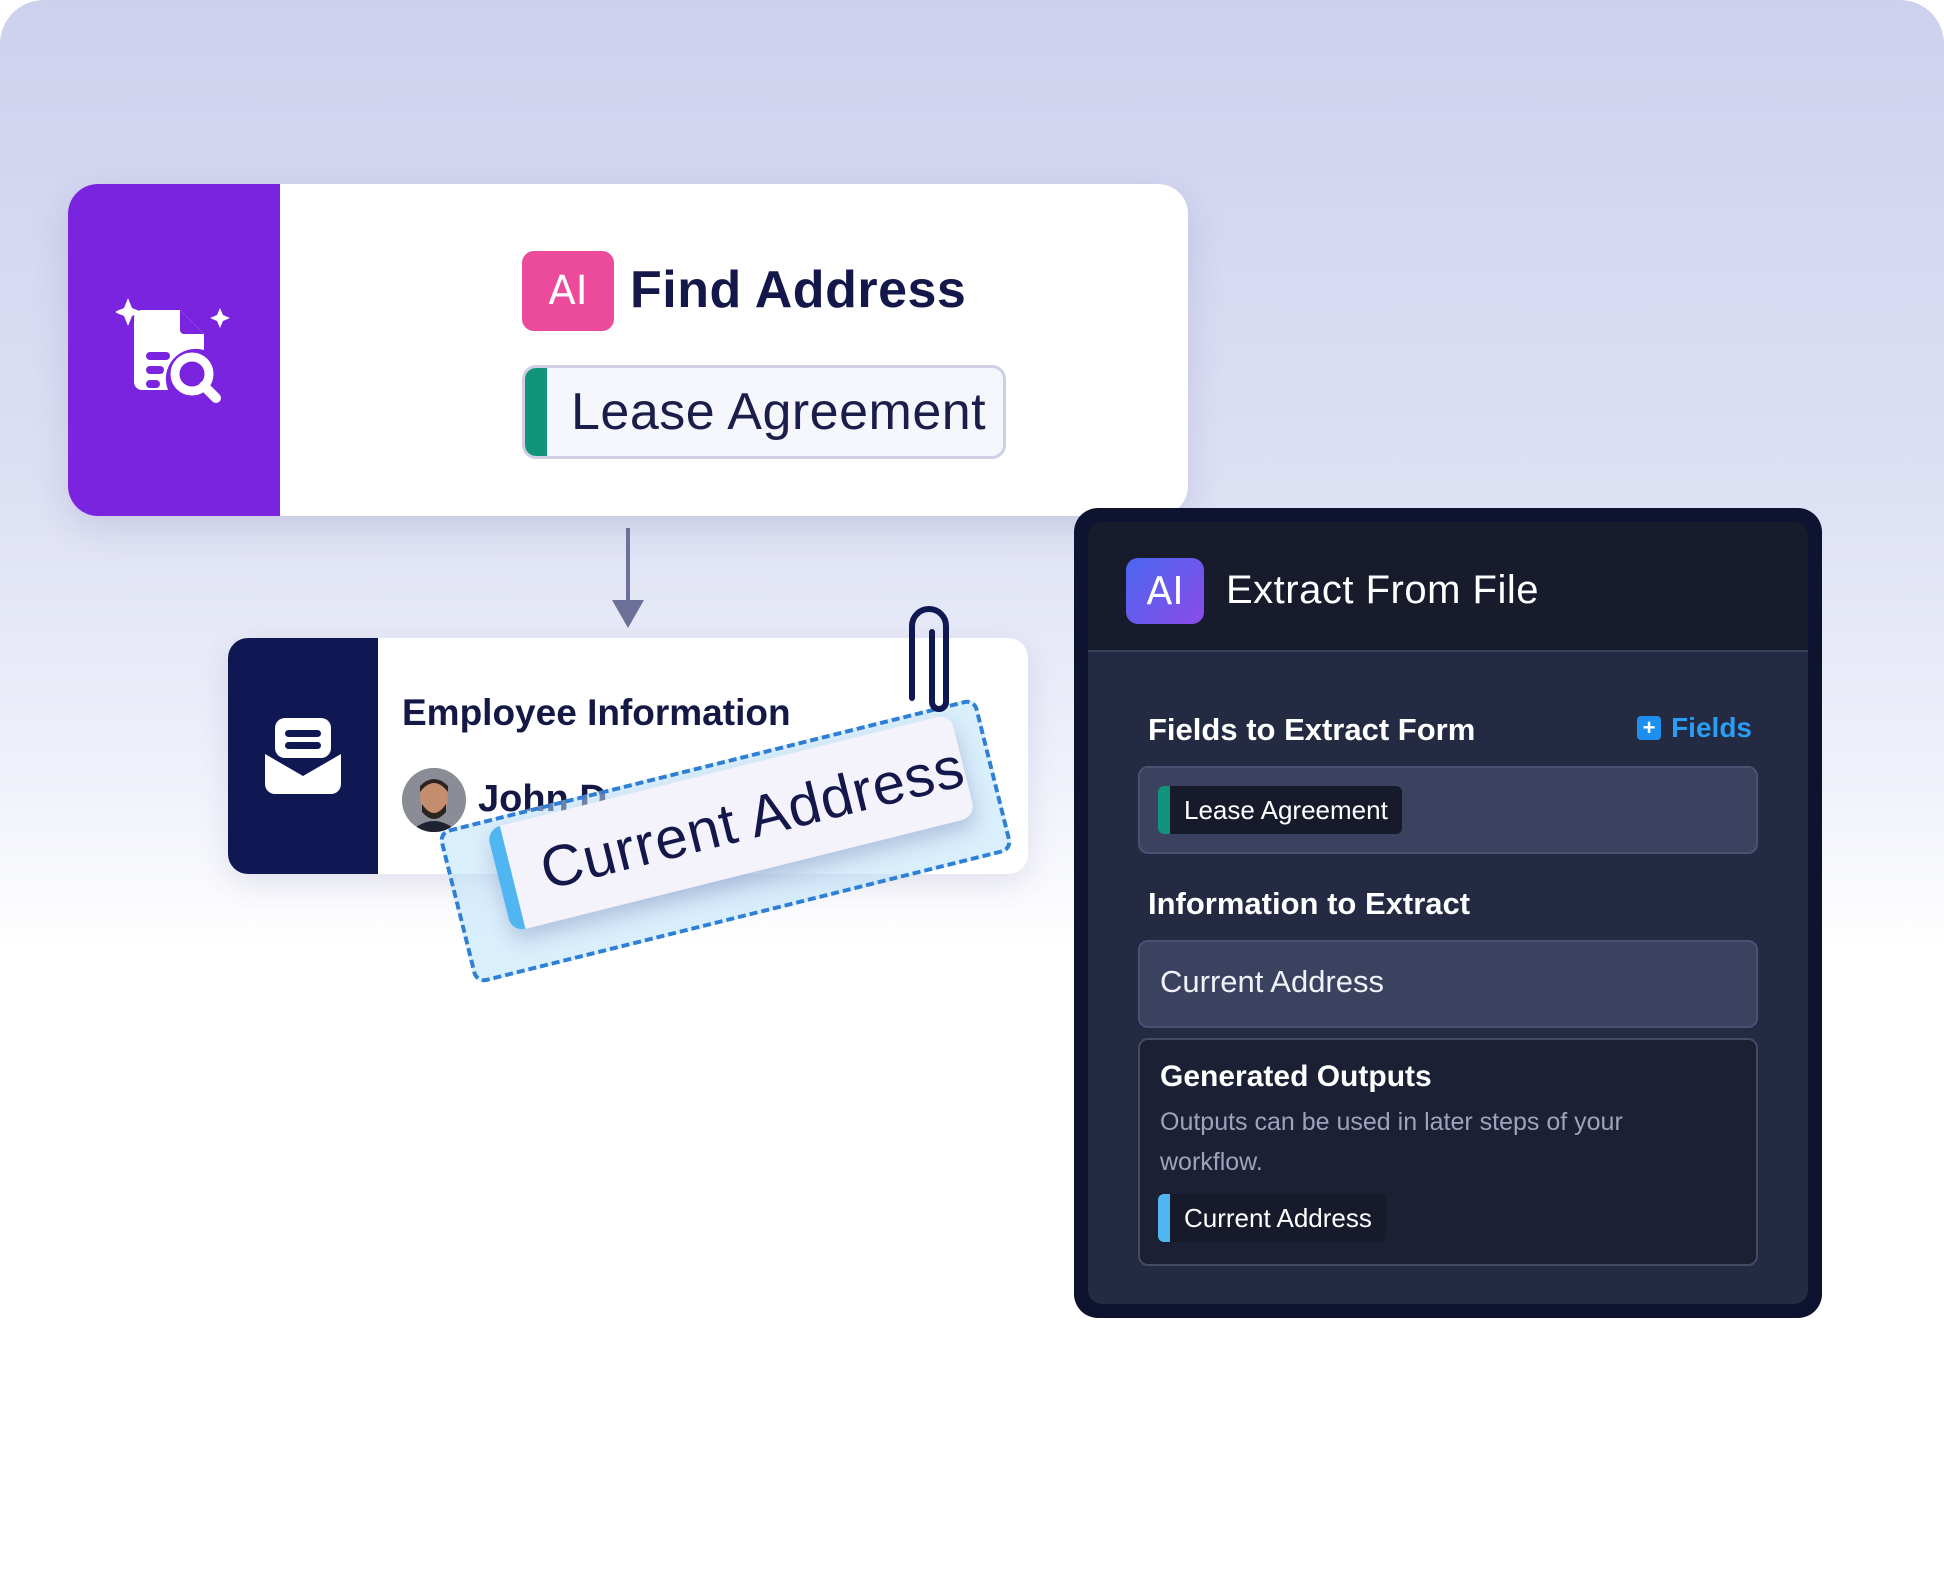 The height and width of the screenshot is (1584, 1944). Describe the element at coordinates (734, 350) in the screenshot. I see `find-card-body: AI Find Address Lease Agreement` at that location.